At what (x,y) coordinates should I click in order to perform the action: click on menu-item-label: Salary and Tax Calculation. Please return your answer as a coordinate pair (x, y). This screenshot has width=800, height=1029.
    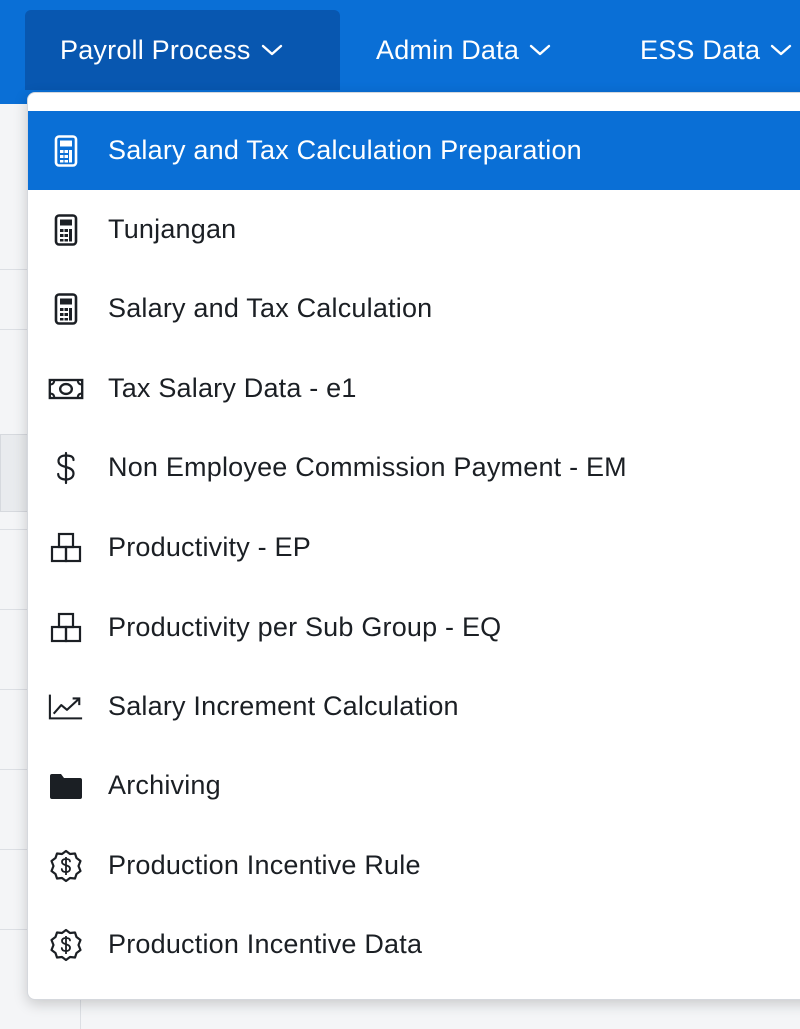
    Looking at the image, I should click on (270, 308).